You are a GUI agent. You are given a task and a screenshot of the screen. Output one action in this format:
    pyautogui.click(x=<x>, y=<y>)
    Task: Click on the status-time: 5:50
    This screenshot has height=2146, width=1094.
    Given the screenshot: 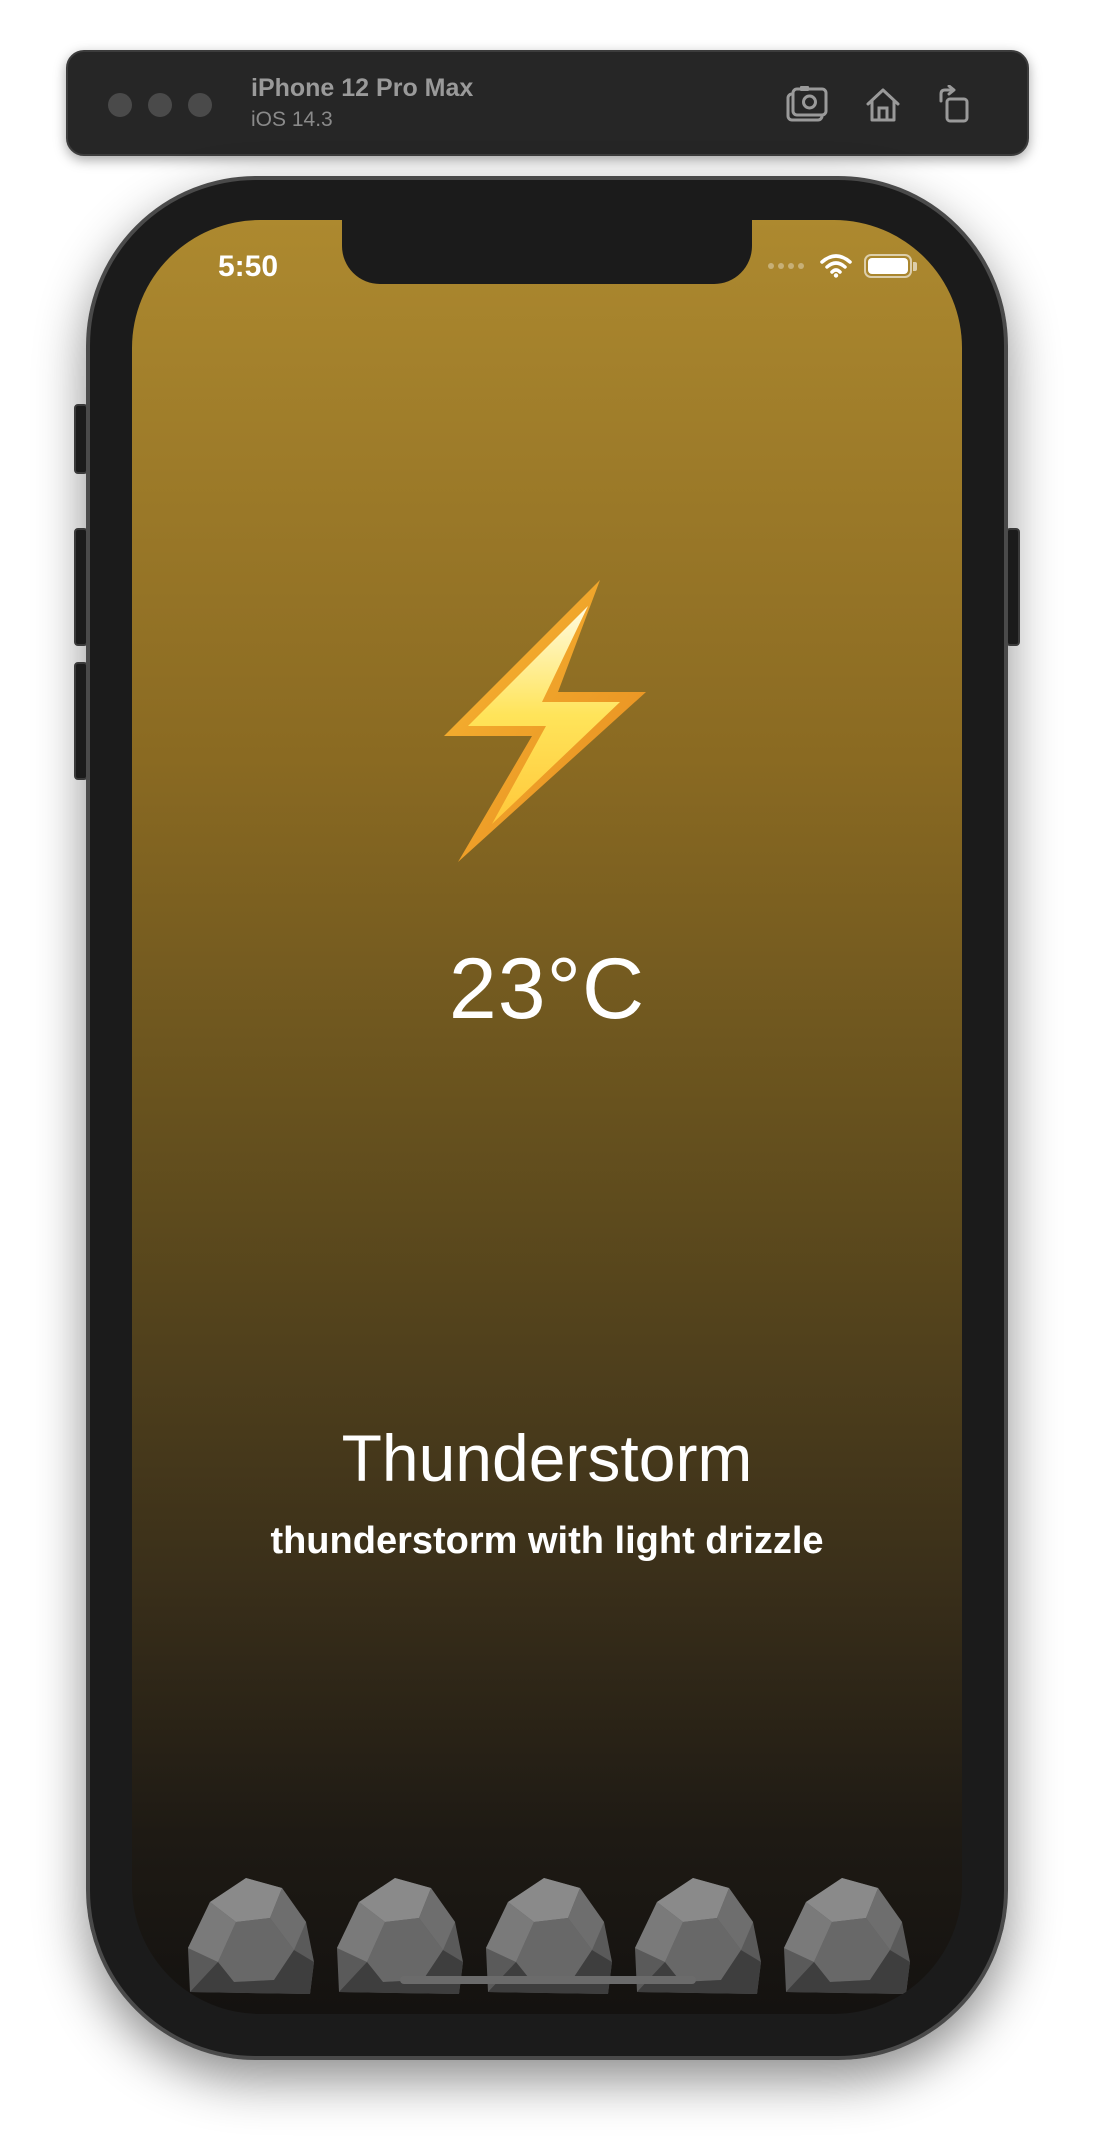 What is the action you would take?
    pyautogui.click(x=248, y=266)
    